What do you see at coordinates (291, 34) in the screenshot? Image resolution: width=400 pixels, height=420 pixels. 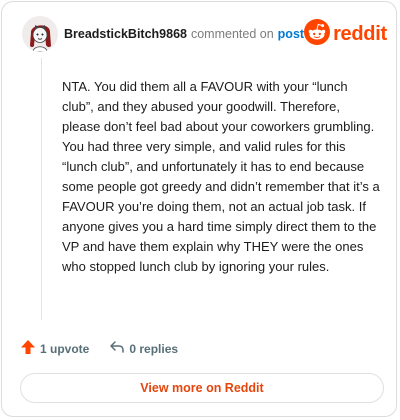 I see `post-link: post` at bounding box center [291, 34].